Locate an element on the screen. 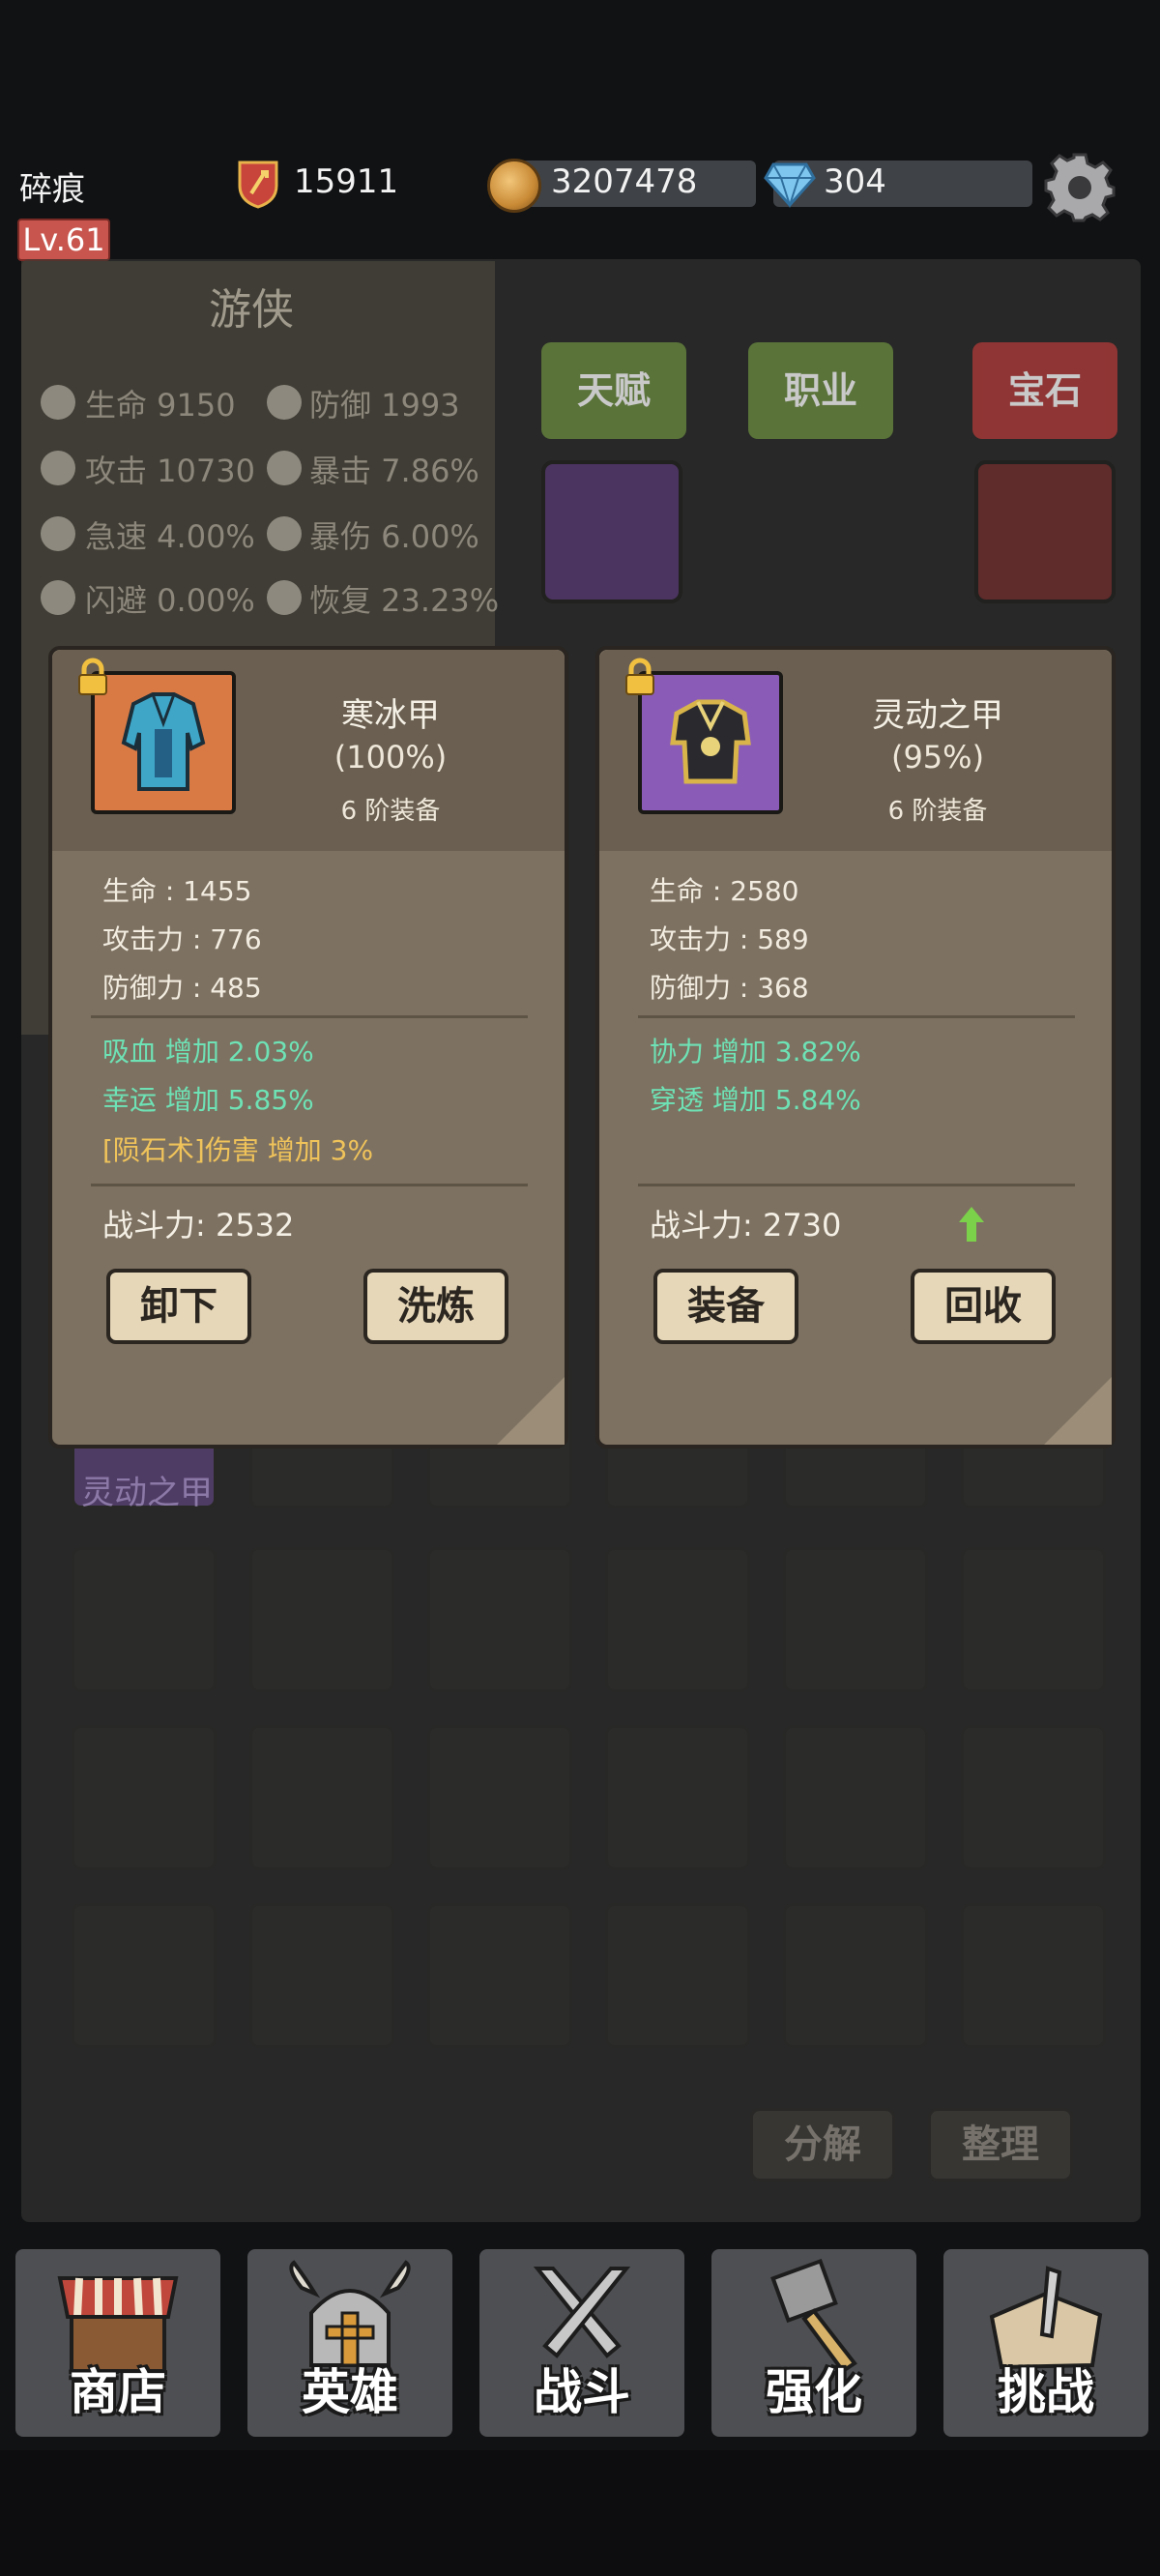 The width and height of the screenshot is (1160, 2576). stat-defense: 防御 1993 is located at coordinates (384, 405).